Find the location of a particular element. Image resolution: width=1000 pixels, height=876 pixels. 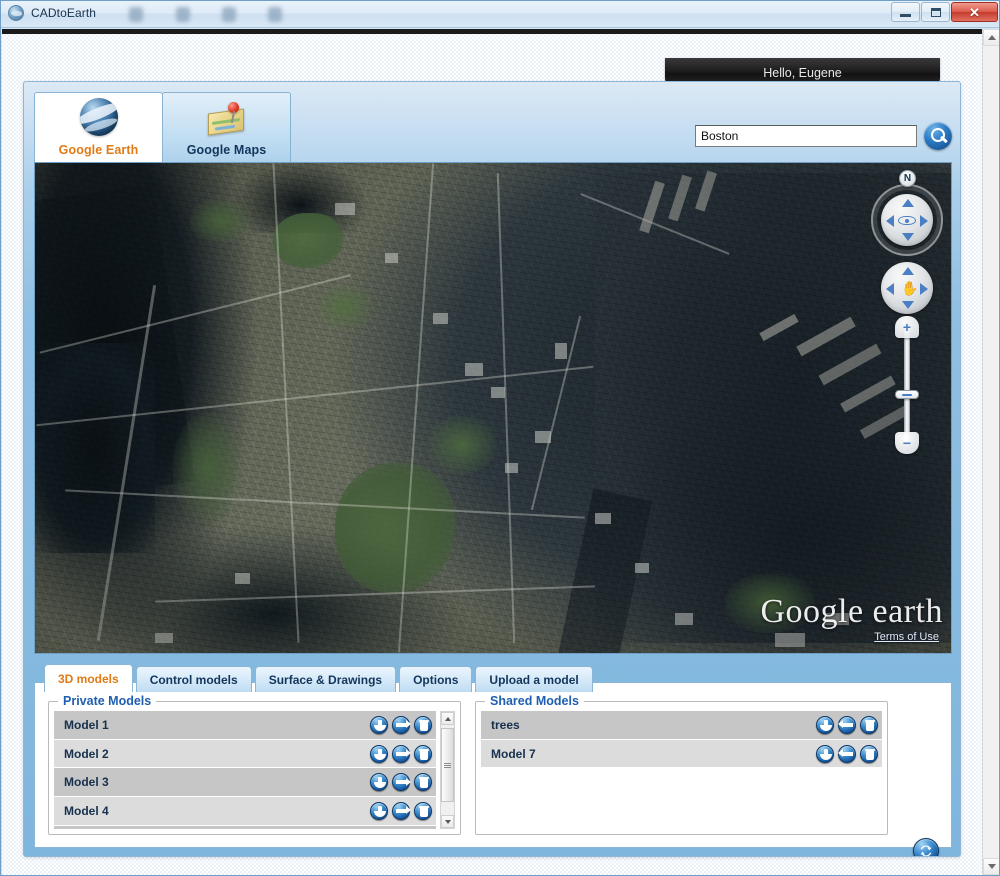

scroll-down-button is located at coordinates (447, 821).